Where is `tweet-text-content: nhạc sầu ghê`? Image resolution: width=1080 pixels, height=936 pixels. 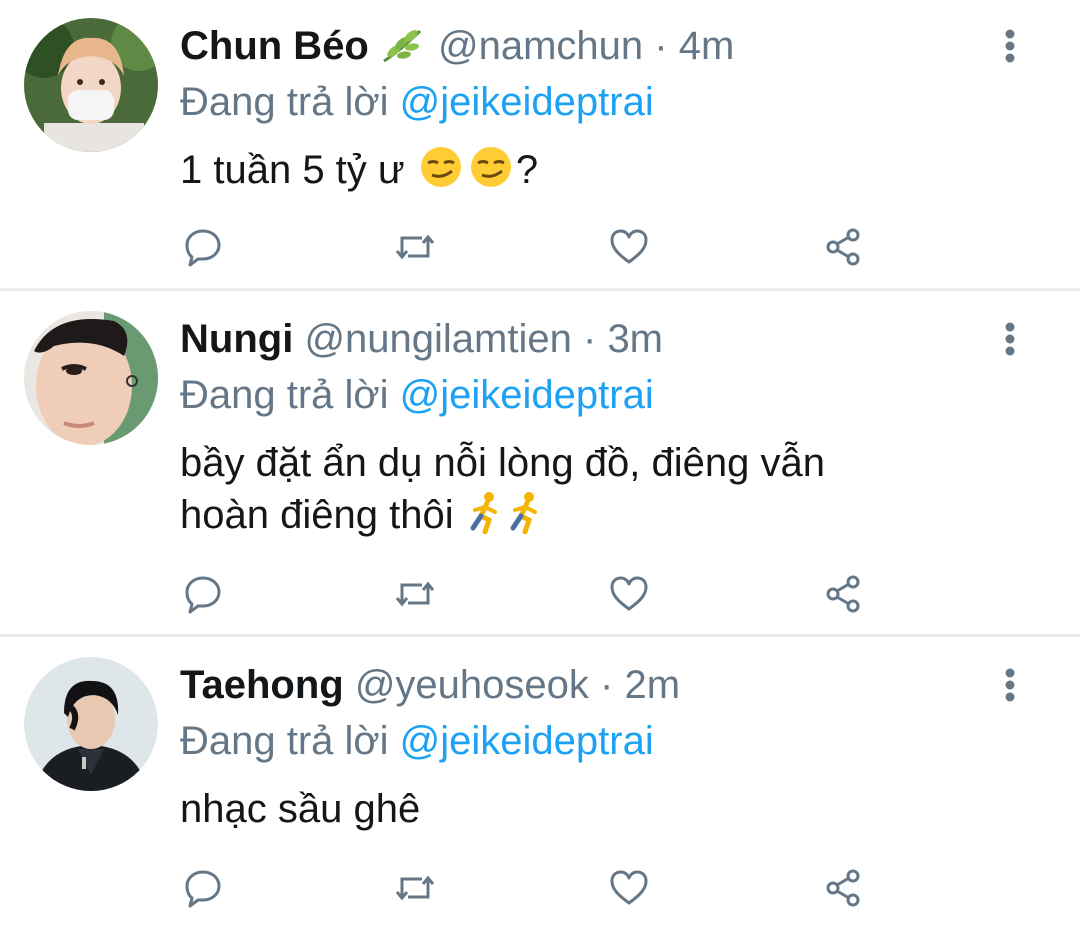 tweet-text-content: nhạc sầu ghê is located at coordinates (300, 809).